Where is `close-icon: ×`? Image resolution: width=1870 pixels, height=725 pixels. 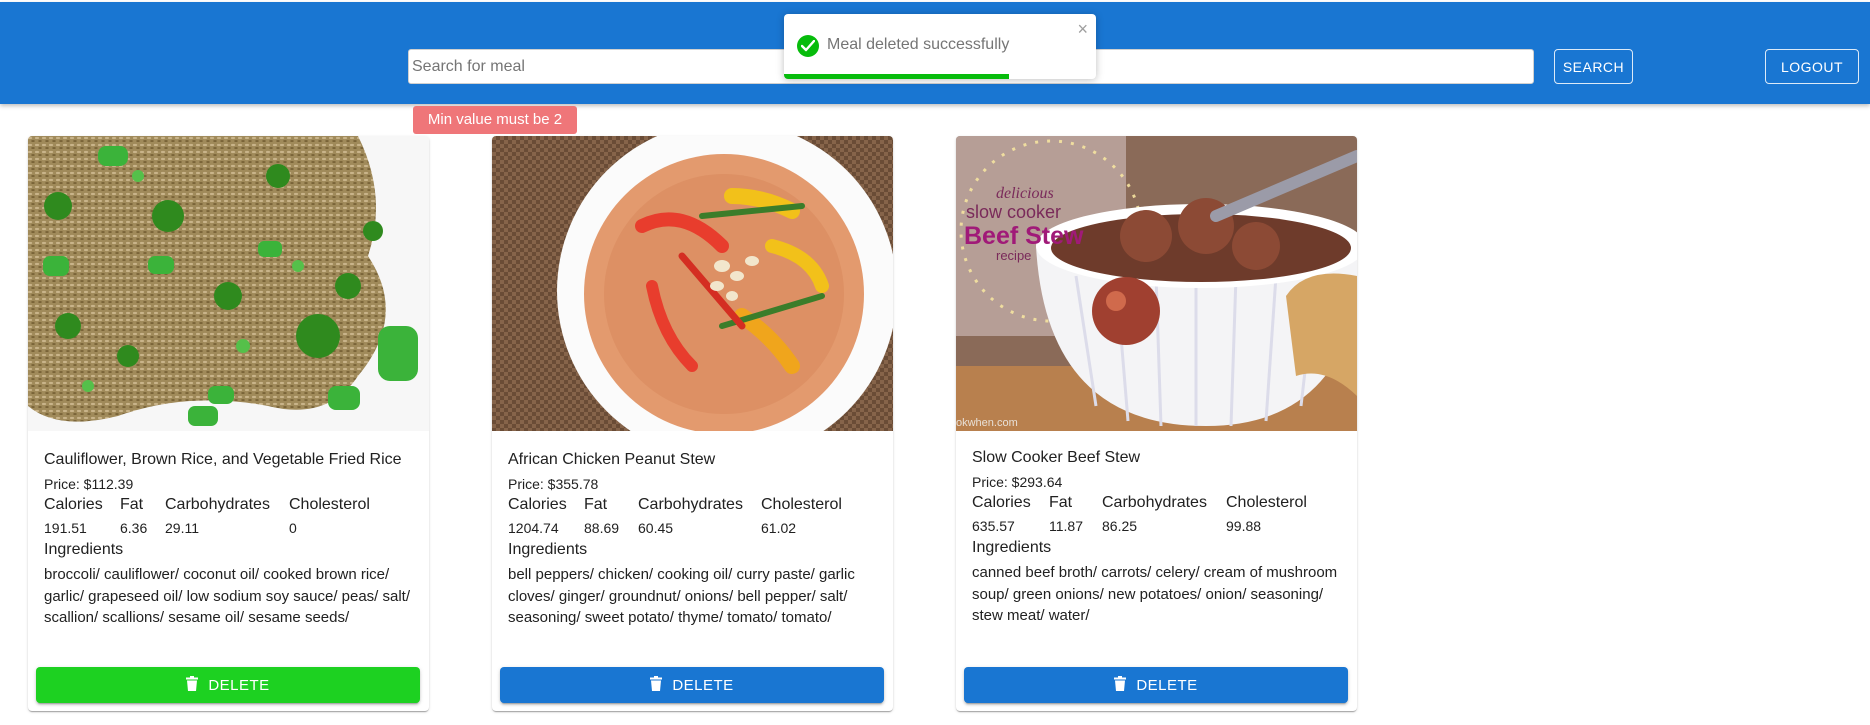 close-icon: × is located at coordinates (1082, 29).